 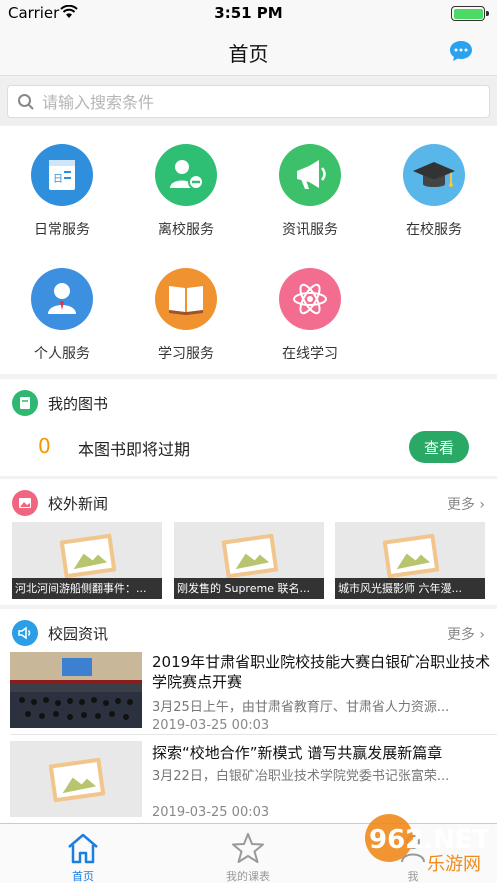 What do you see at coordinates (257, 102) in the screenshot?
I see `search-input` at bounding box center [257, 102].